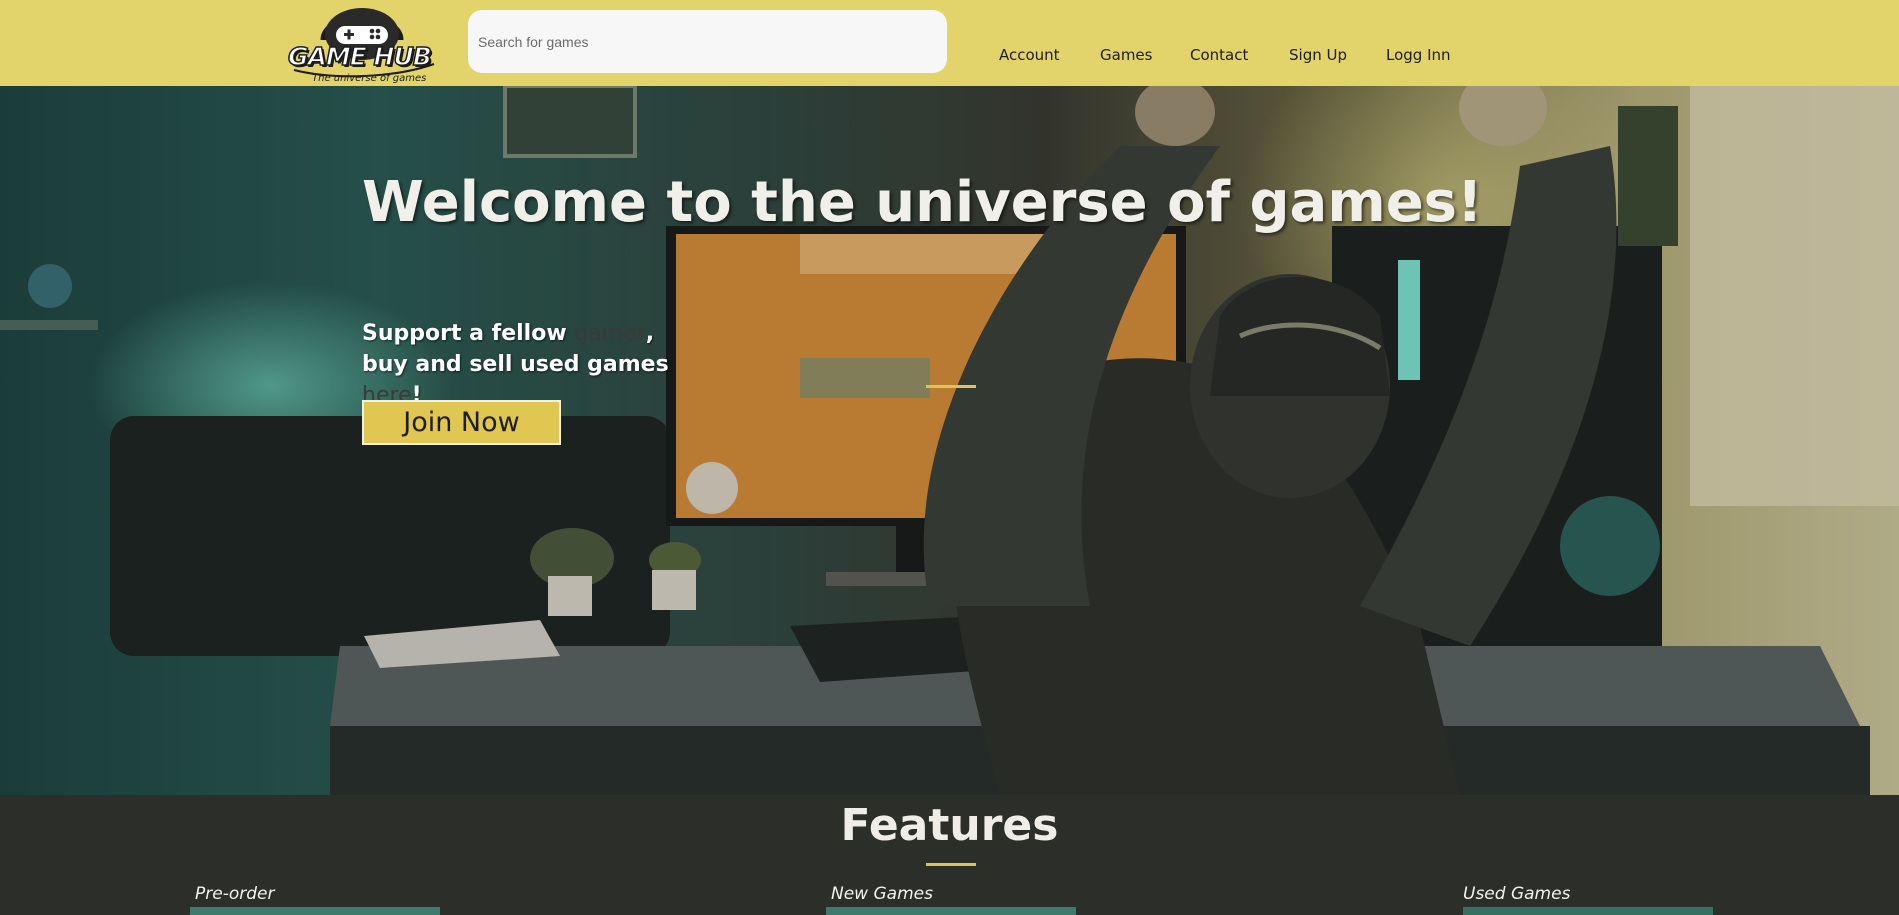  I want to click on feature-label-pre-order: Pre-order, so click(235, 894).